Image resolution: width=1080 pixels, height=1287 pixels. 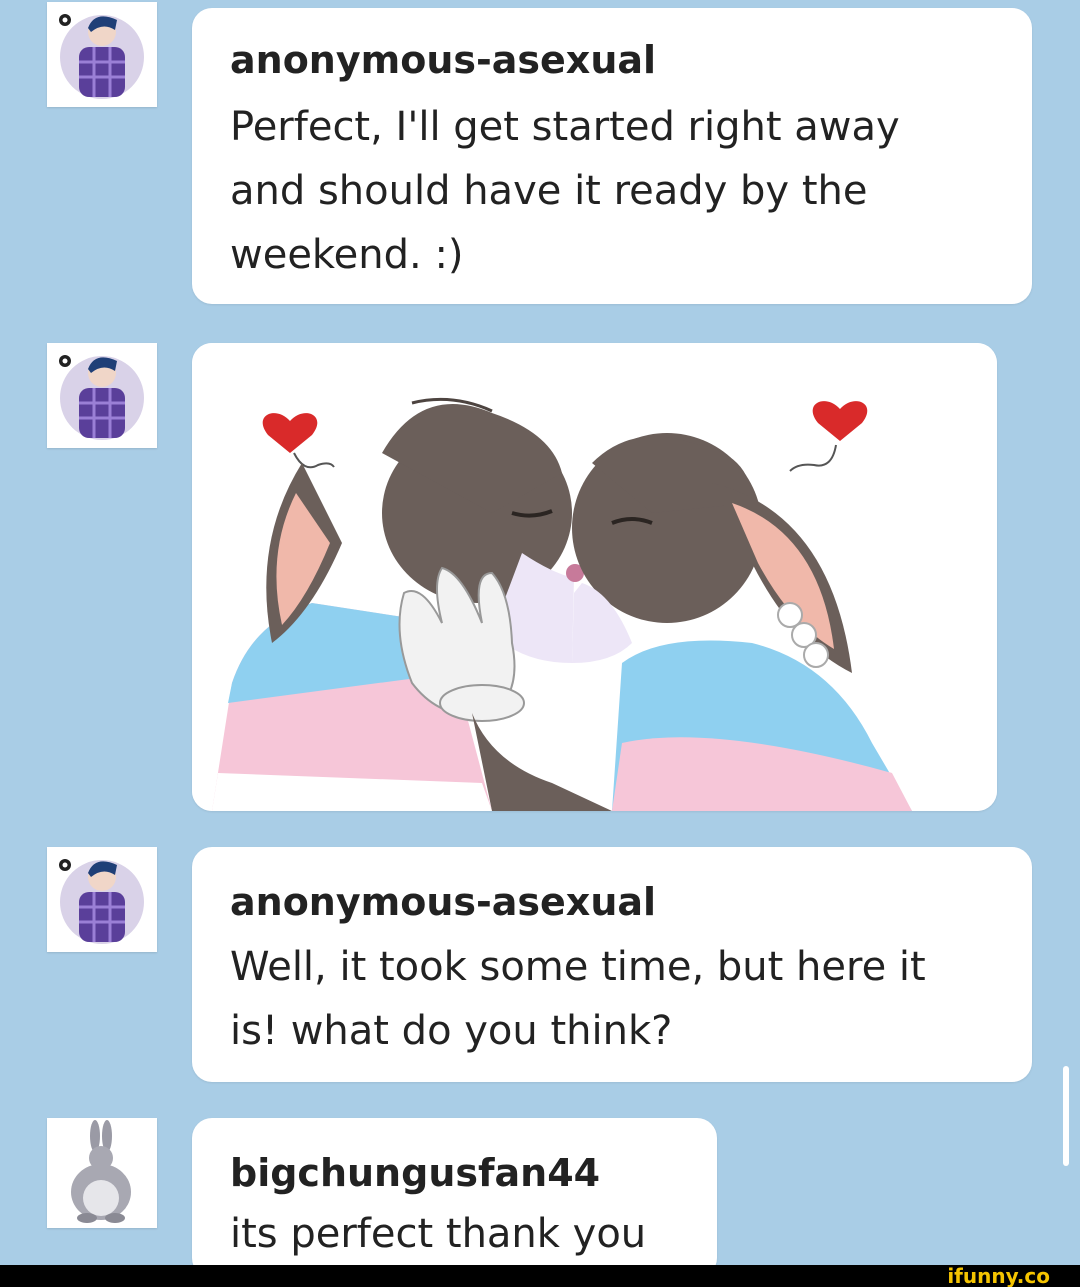 What do you see at coordinates (540, 1276) in the screenshot?
I see `footer-bar: ifunny.co` at bounding box center [540, 1276].